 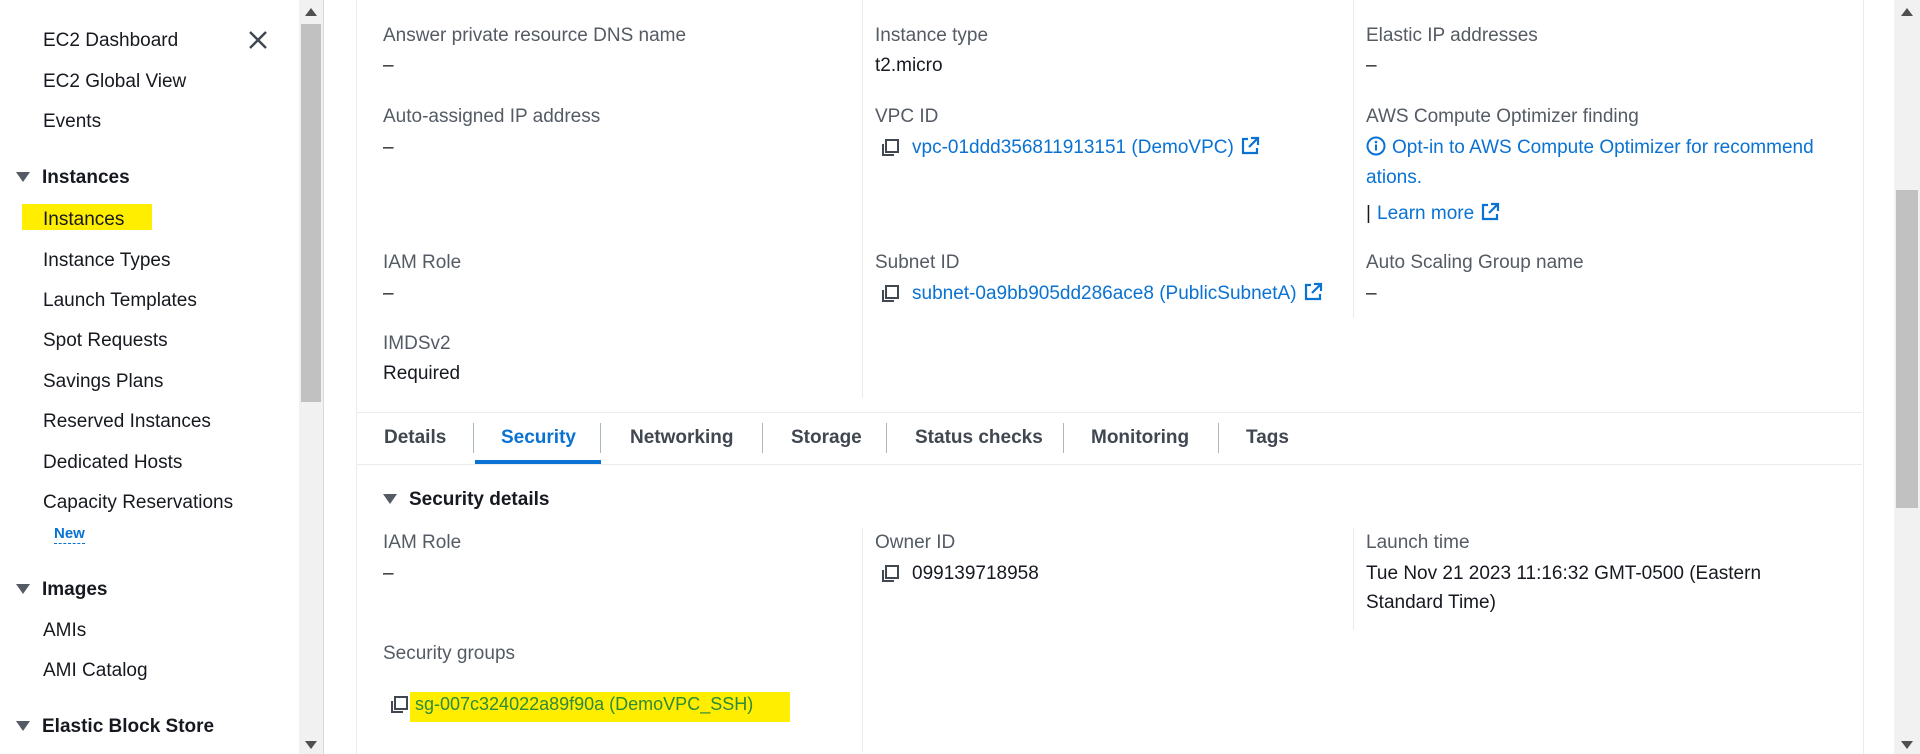 I want to click on security-details-title: Security details, so click(x=479, y=499).